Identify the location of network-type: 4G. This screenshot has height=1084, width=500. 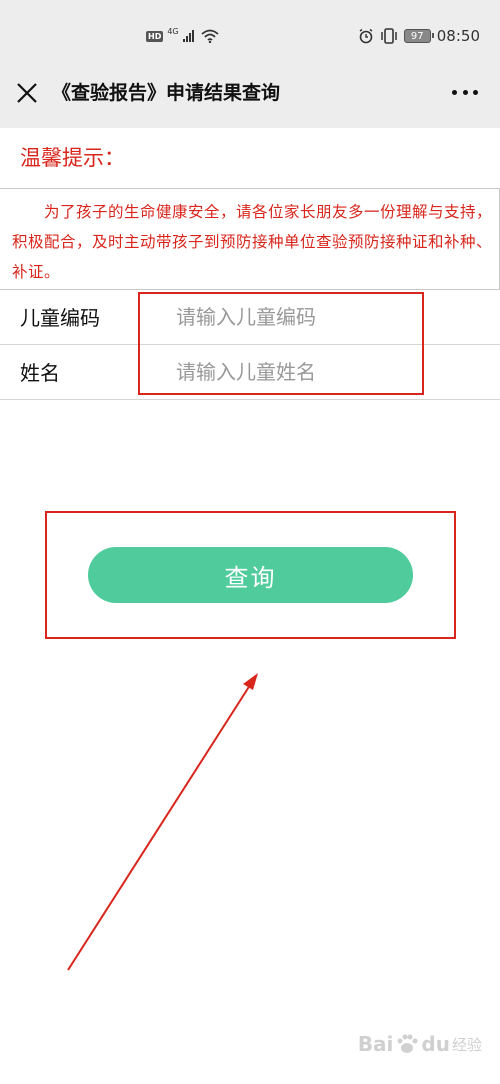
(173, 31).